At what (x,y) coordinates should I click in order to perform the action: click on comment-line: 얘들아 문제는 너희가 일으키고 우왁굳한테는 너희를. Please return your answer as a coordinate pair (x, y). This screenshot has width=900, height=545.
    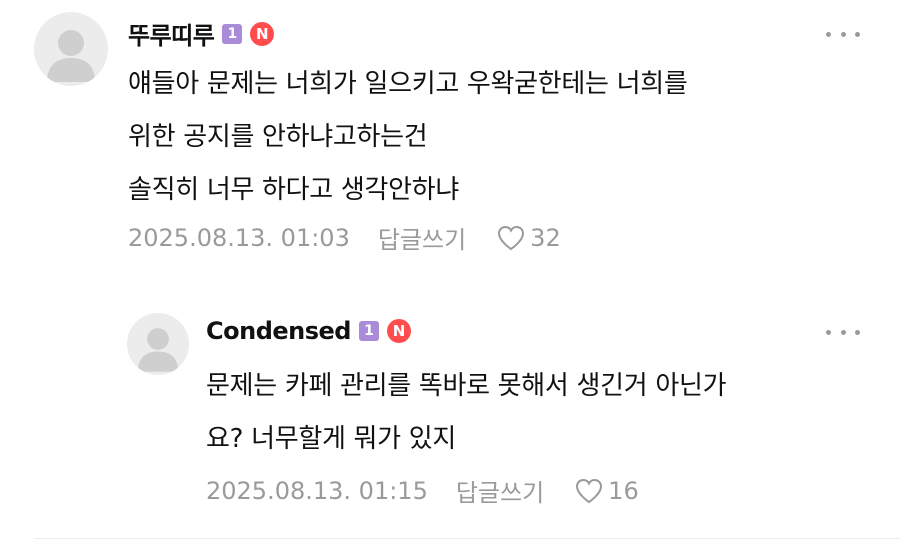
    Looking at the image, I should click on (408, 84).